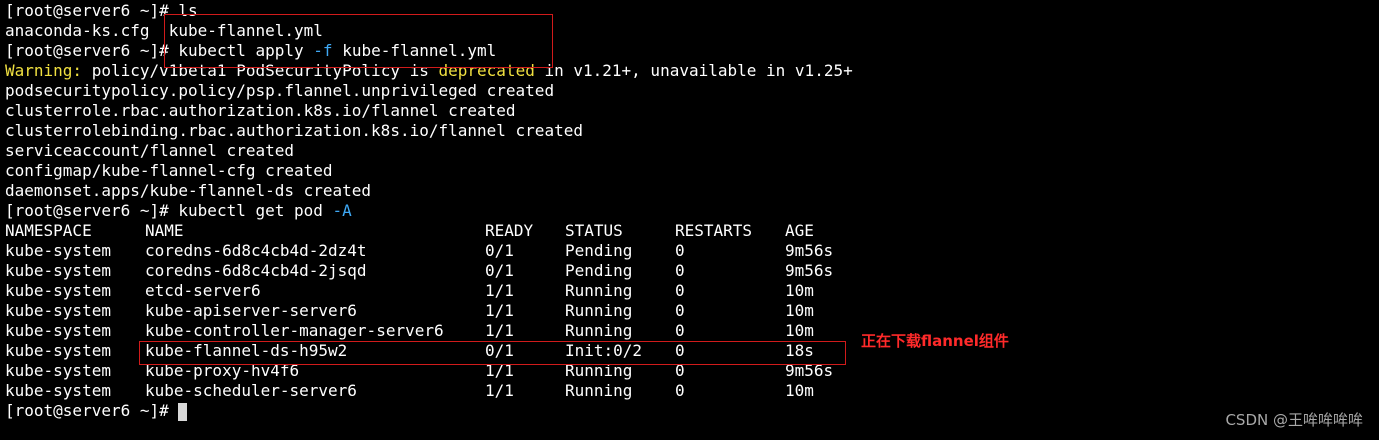 The width and height of the screenshot is (1379, 440). I want to click on command-flag: -f, so click(323, 50).